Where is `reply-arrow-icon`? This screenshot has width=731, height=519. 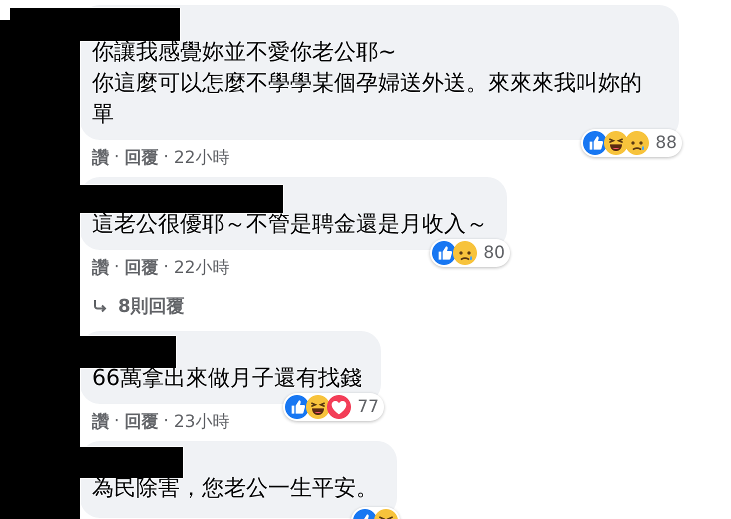 reply-arrow-icon is located at coordinates (100, 306).